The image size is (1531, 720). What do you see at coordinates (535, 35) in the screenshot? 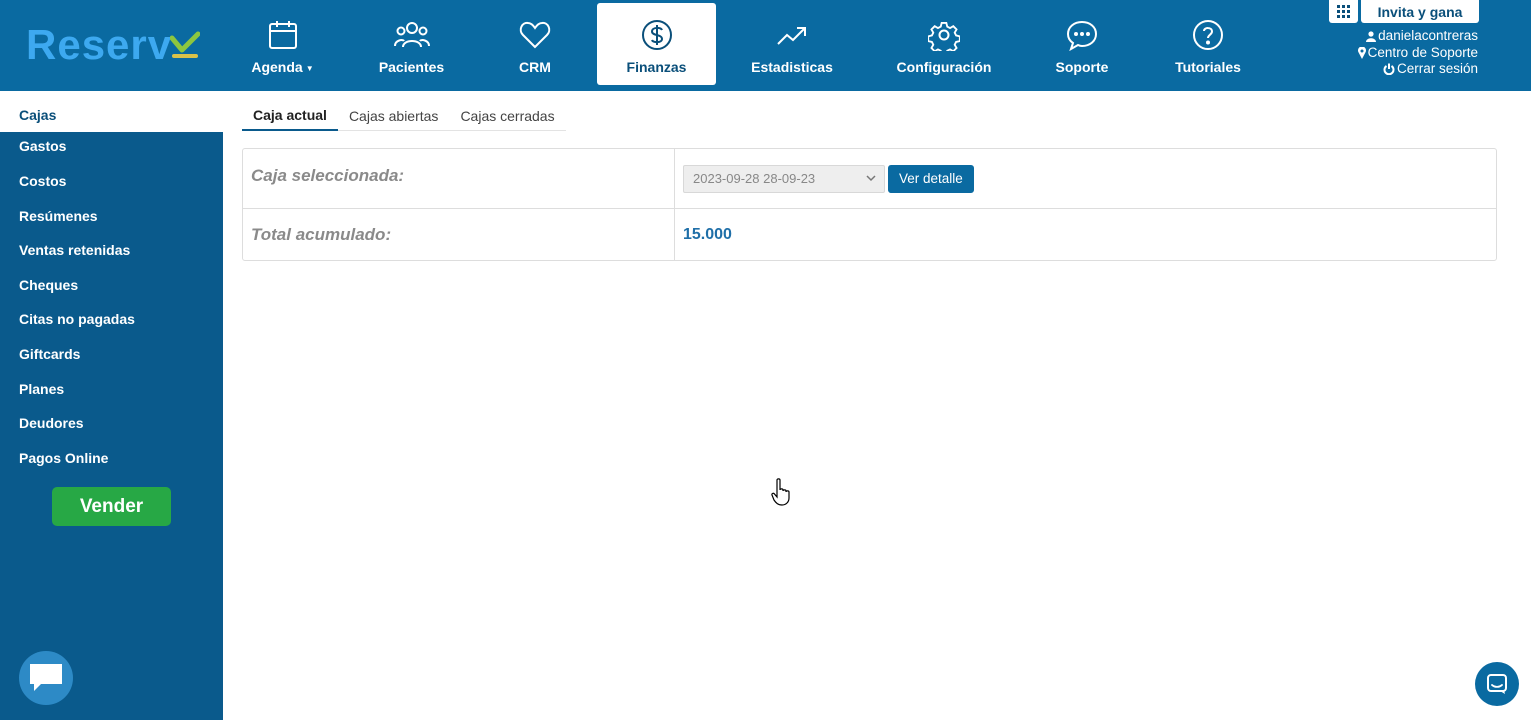
I see `heart-icon` at bounding box center [535, 35].